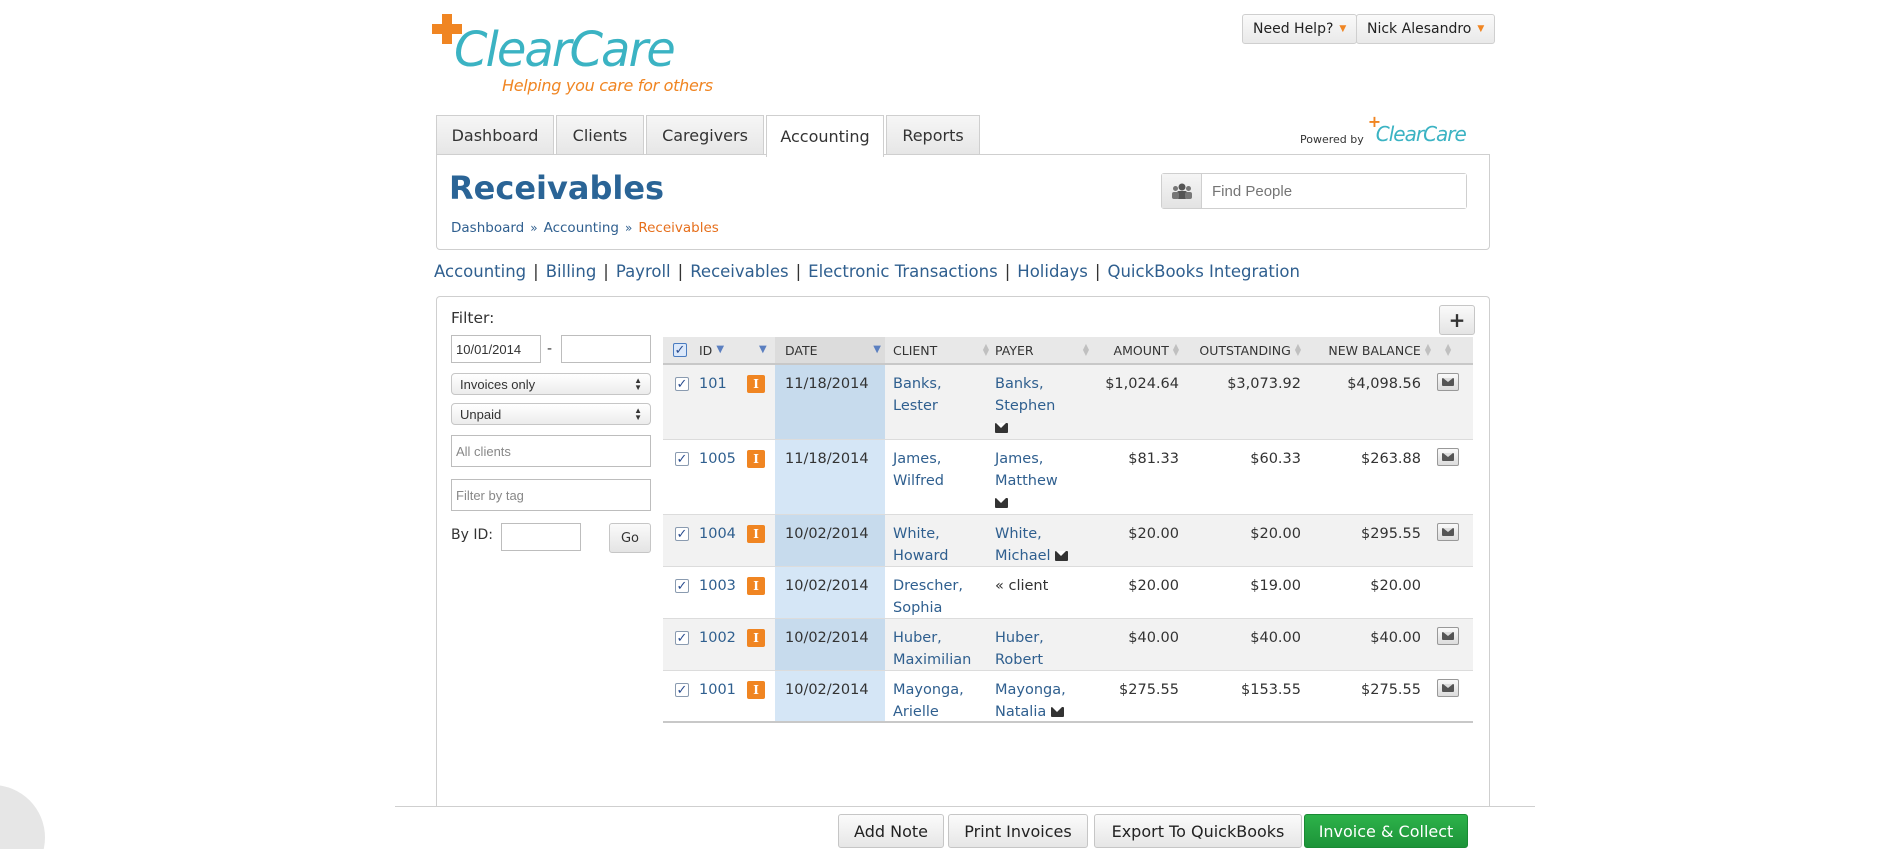  What do you see at coordinates (1025, 406) in the screenshot?
I see `payer-link: Banks, Stephen` at bounding box center [1025, 406].